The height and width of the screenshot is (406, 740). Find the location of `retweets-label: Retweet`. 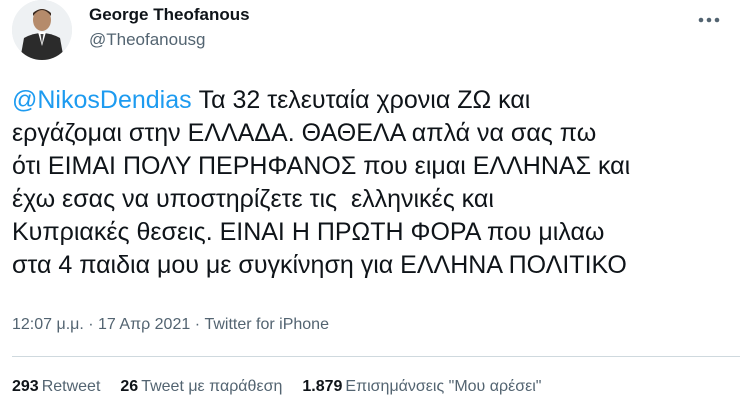

retweets-label: Retweet is located at coordinates (71, 386).